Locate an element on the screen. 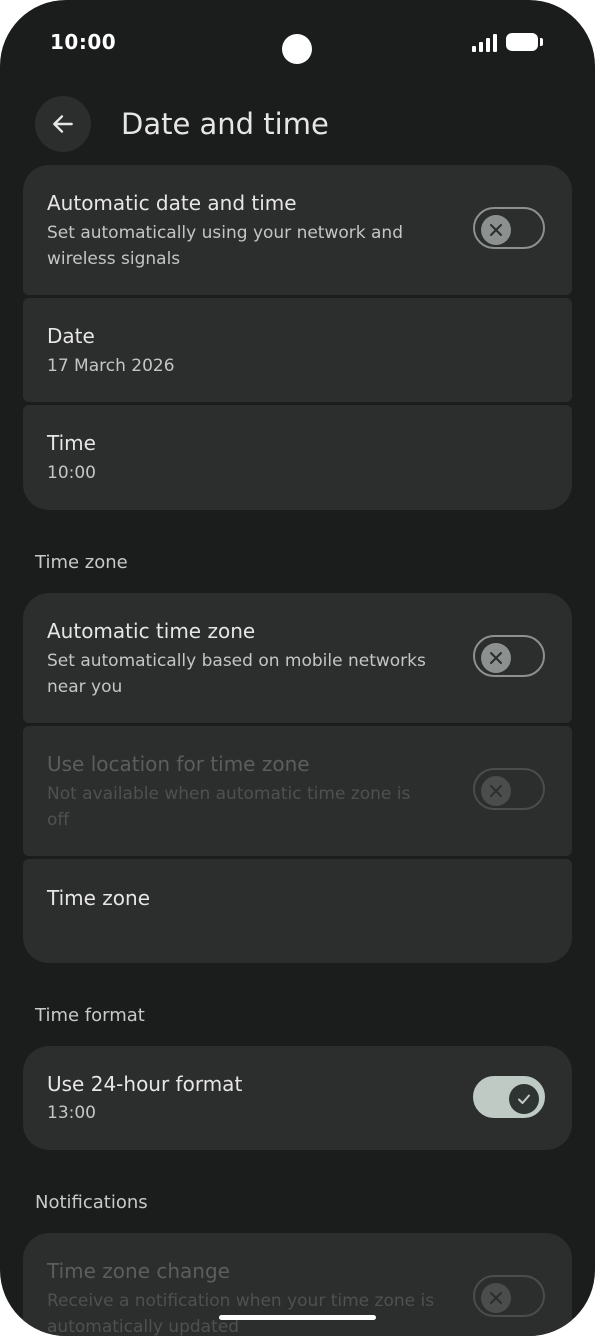 This screenshot has width=595, height=1336. date-title: Date is located at coordinates (71, 336).